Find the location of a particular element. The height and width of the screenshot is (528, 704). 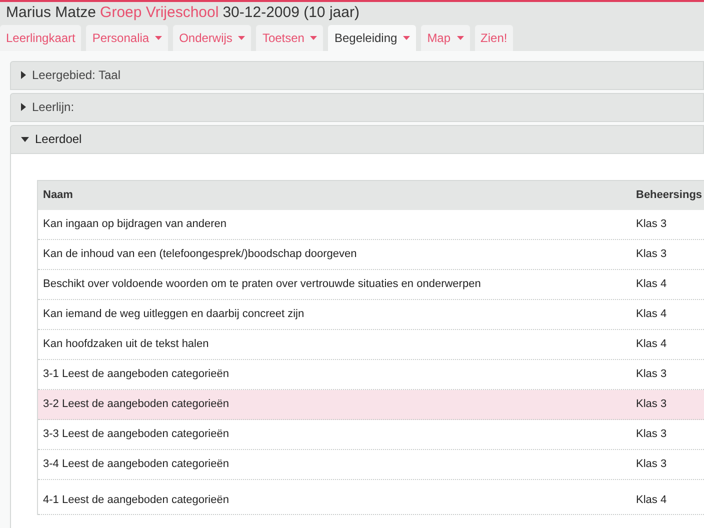

table-row: 3-4 Leest de aangeboden categorieën Klas 3 is located at coordinates (371, 465).